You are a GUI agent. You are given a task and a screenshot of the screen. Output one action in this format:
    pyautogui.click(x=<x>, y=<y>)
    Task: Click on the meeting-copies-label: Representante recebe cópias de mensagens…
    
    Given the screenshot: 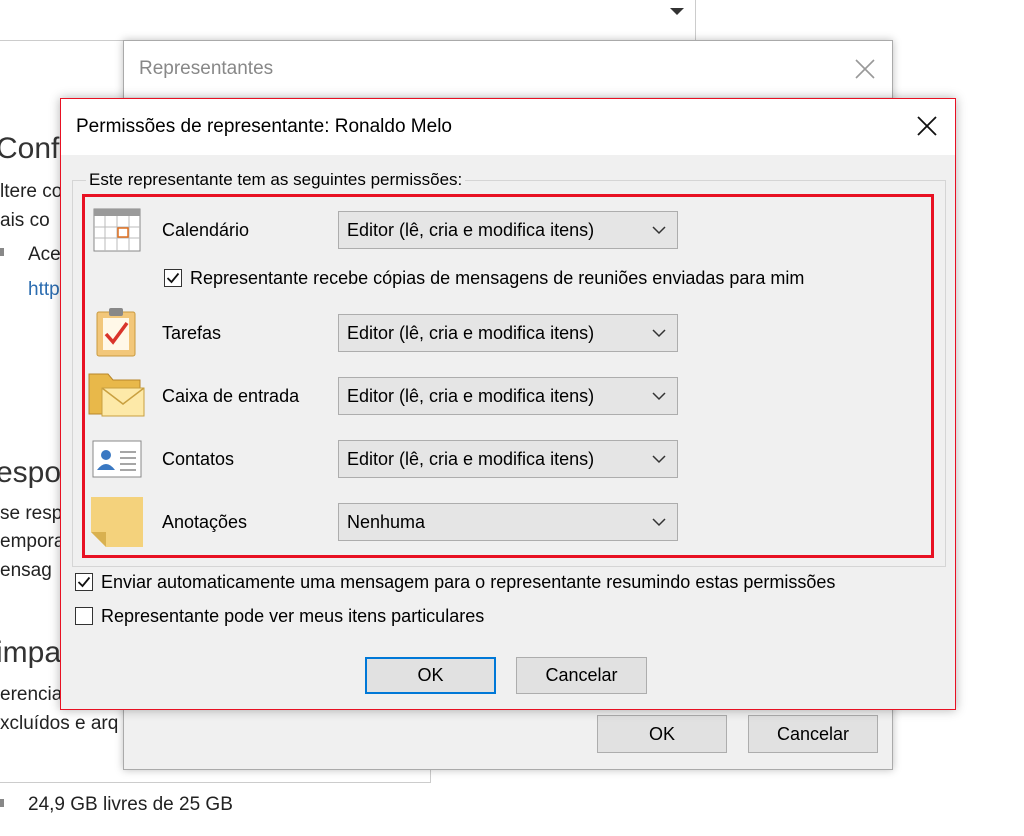 What is the action you would take?
    pyautogui.click(x=497, y=278)
    